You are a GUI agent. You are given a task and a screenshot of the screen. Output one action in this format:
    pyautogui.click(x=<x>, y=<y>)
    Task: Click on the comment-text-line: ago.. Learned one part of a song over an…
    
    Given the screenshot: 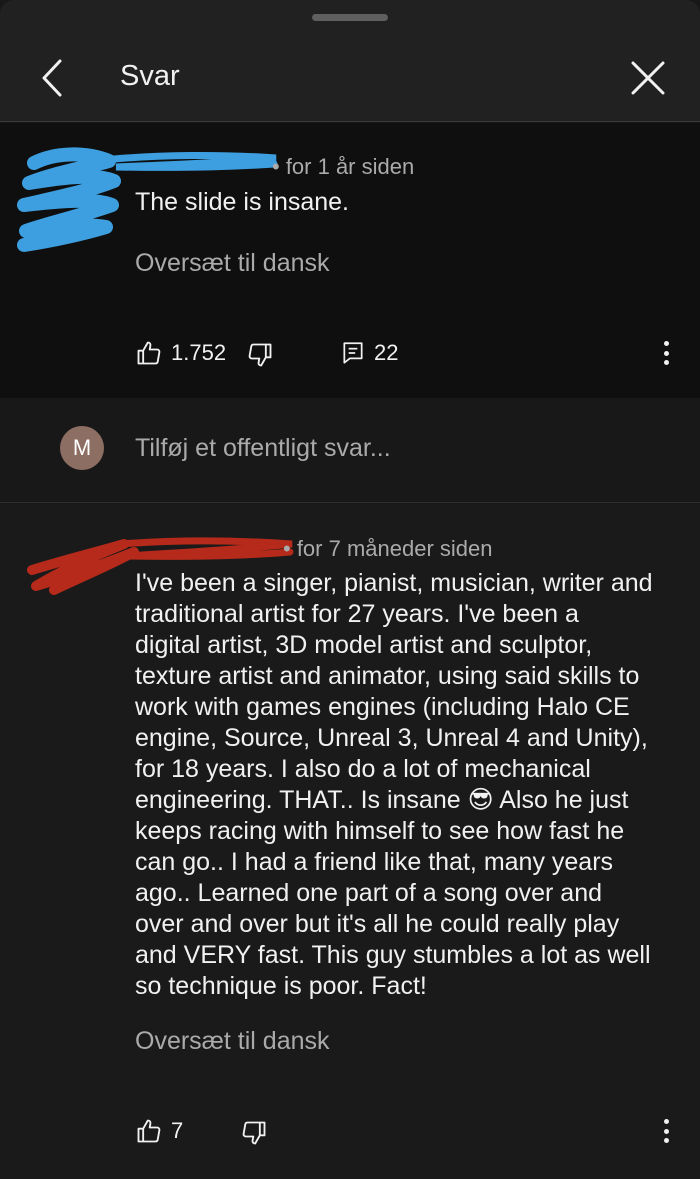 What is the action you would take?
    pyautogui.click(x=369, y=893)
    